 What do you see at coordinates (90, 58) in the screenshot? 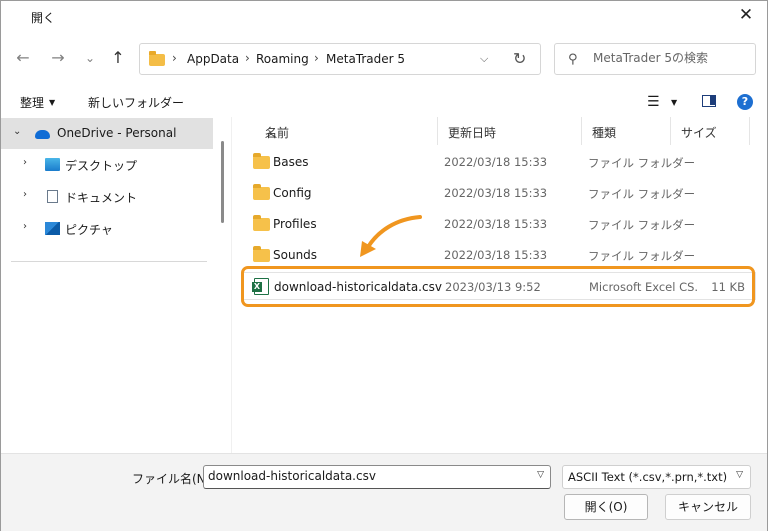
I see `recent-locations-chevron-icon: ⌄` at bounding box center [90, 58].